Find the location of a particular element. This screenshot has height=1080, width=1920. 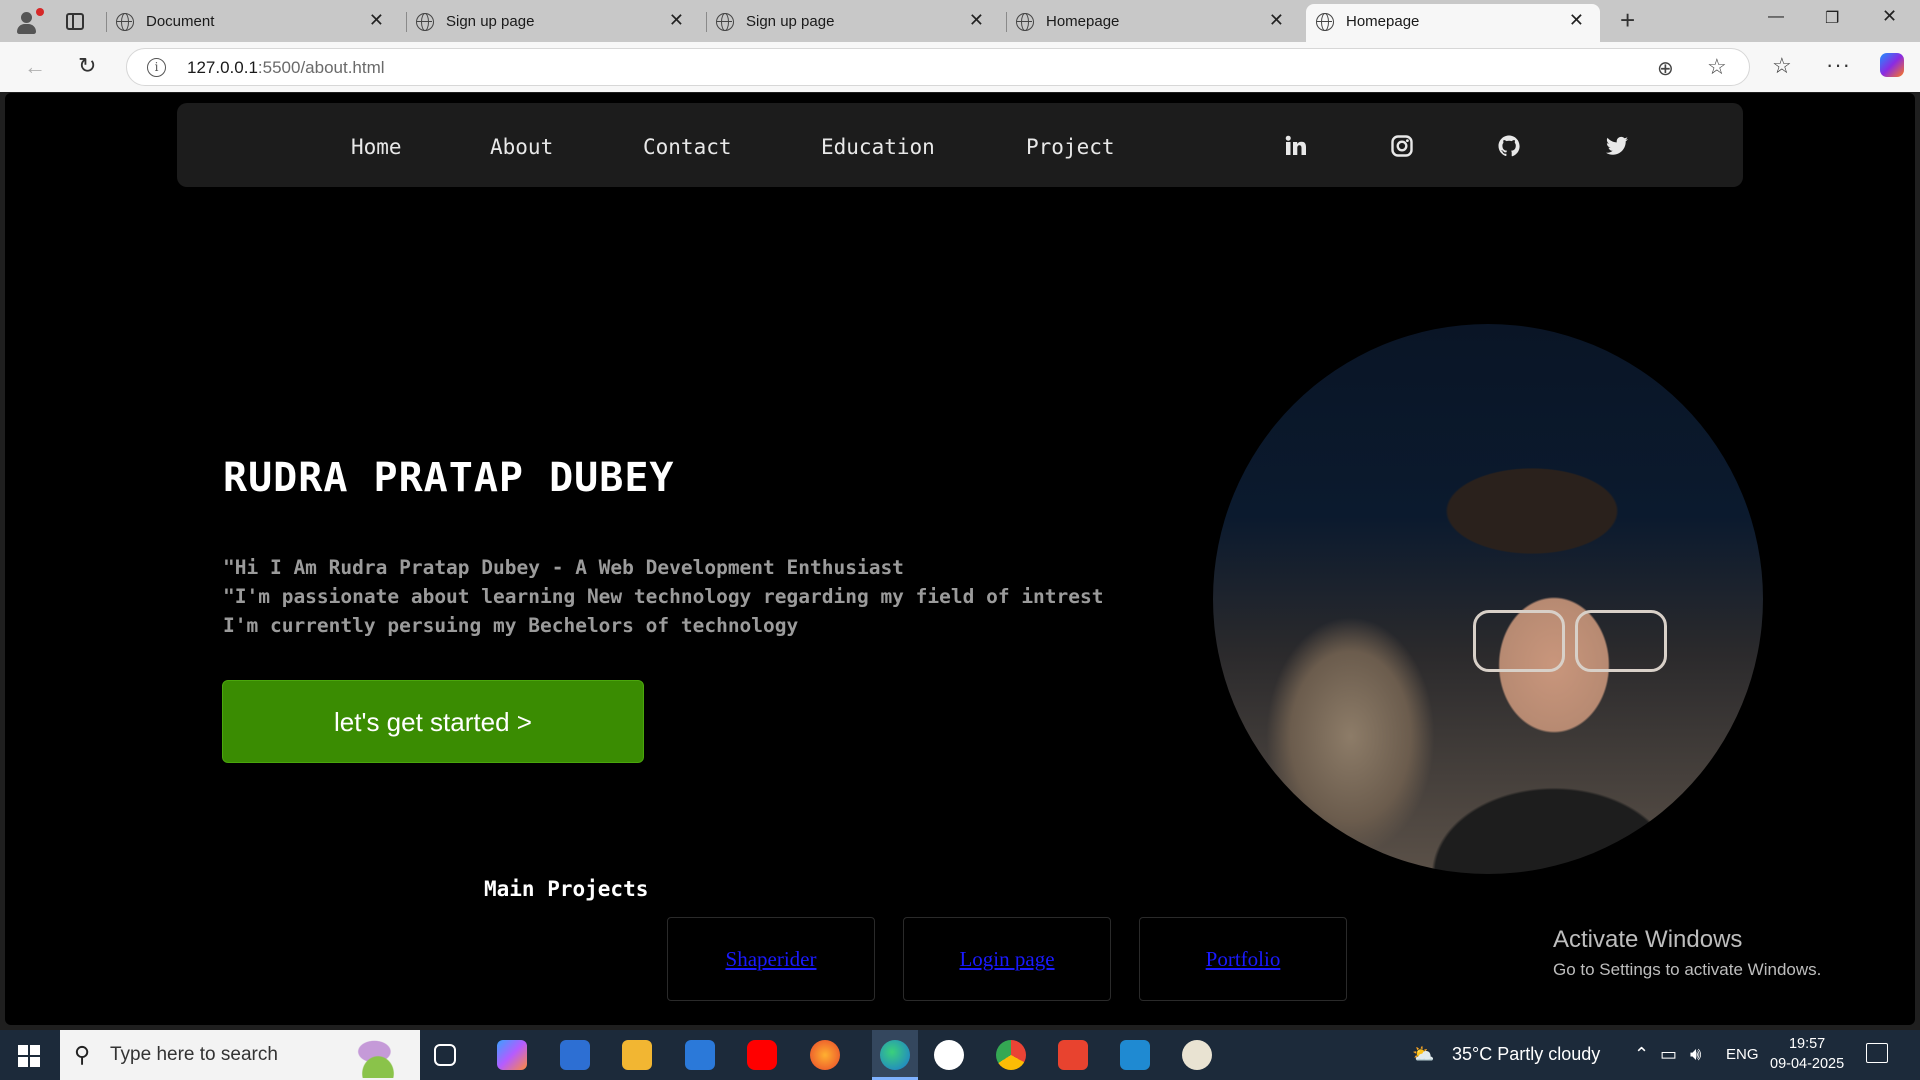

project-link-login-page: Login page is located at coordinates (1006, 959).